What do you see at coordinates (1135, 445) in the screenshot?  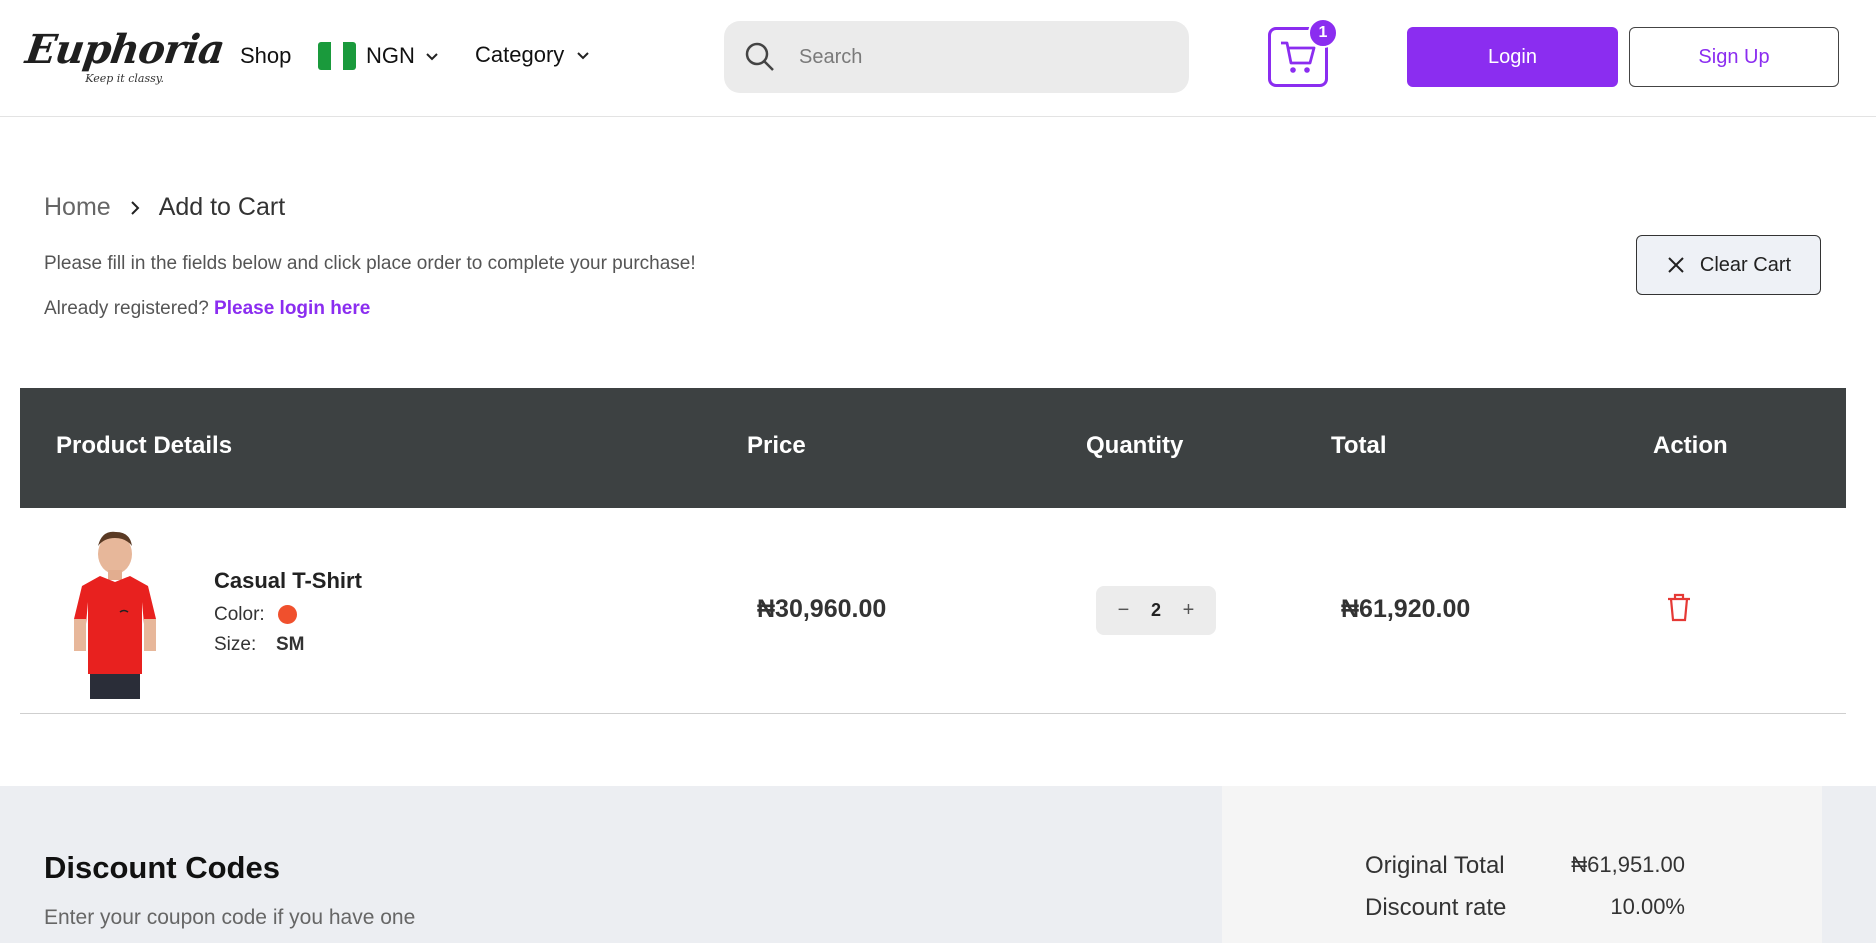 I see `header-quantity: Quantity` at bounding box center [1135, 445].